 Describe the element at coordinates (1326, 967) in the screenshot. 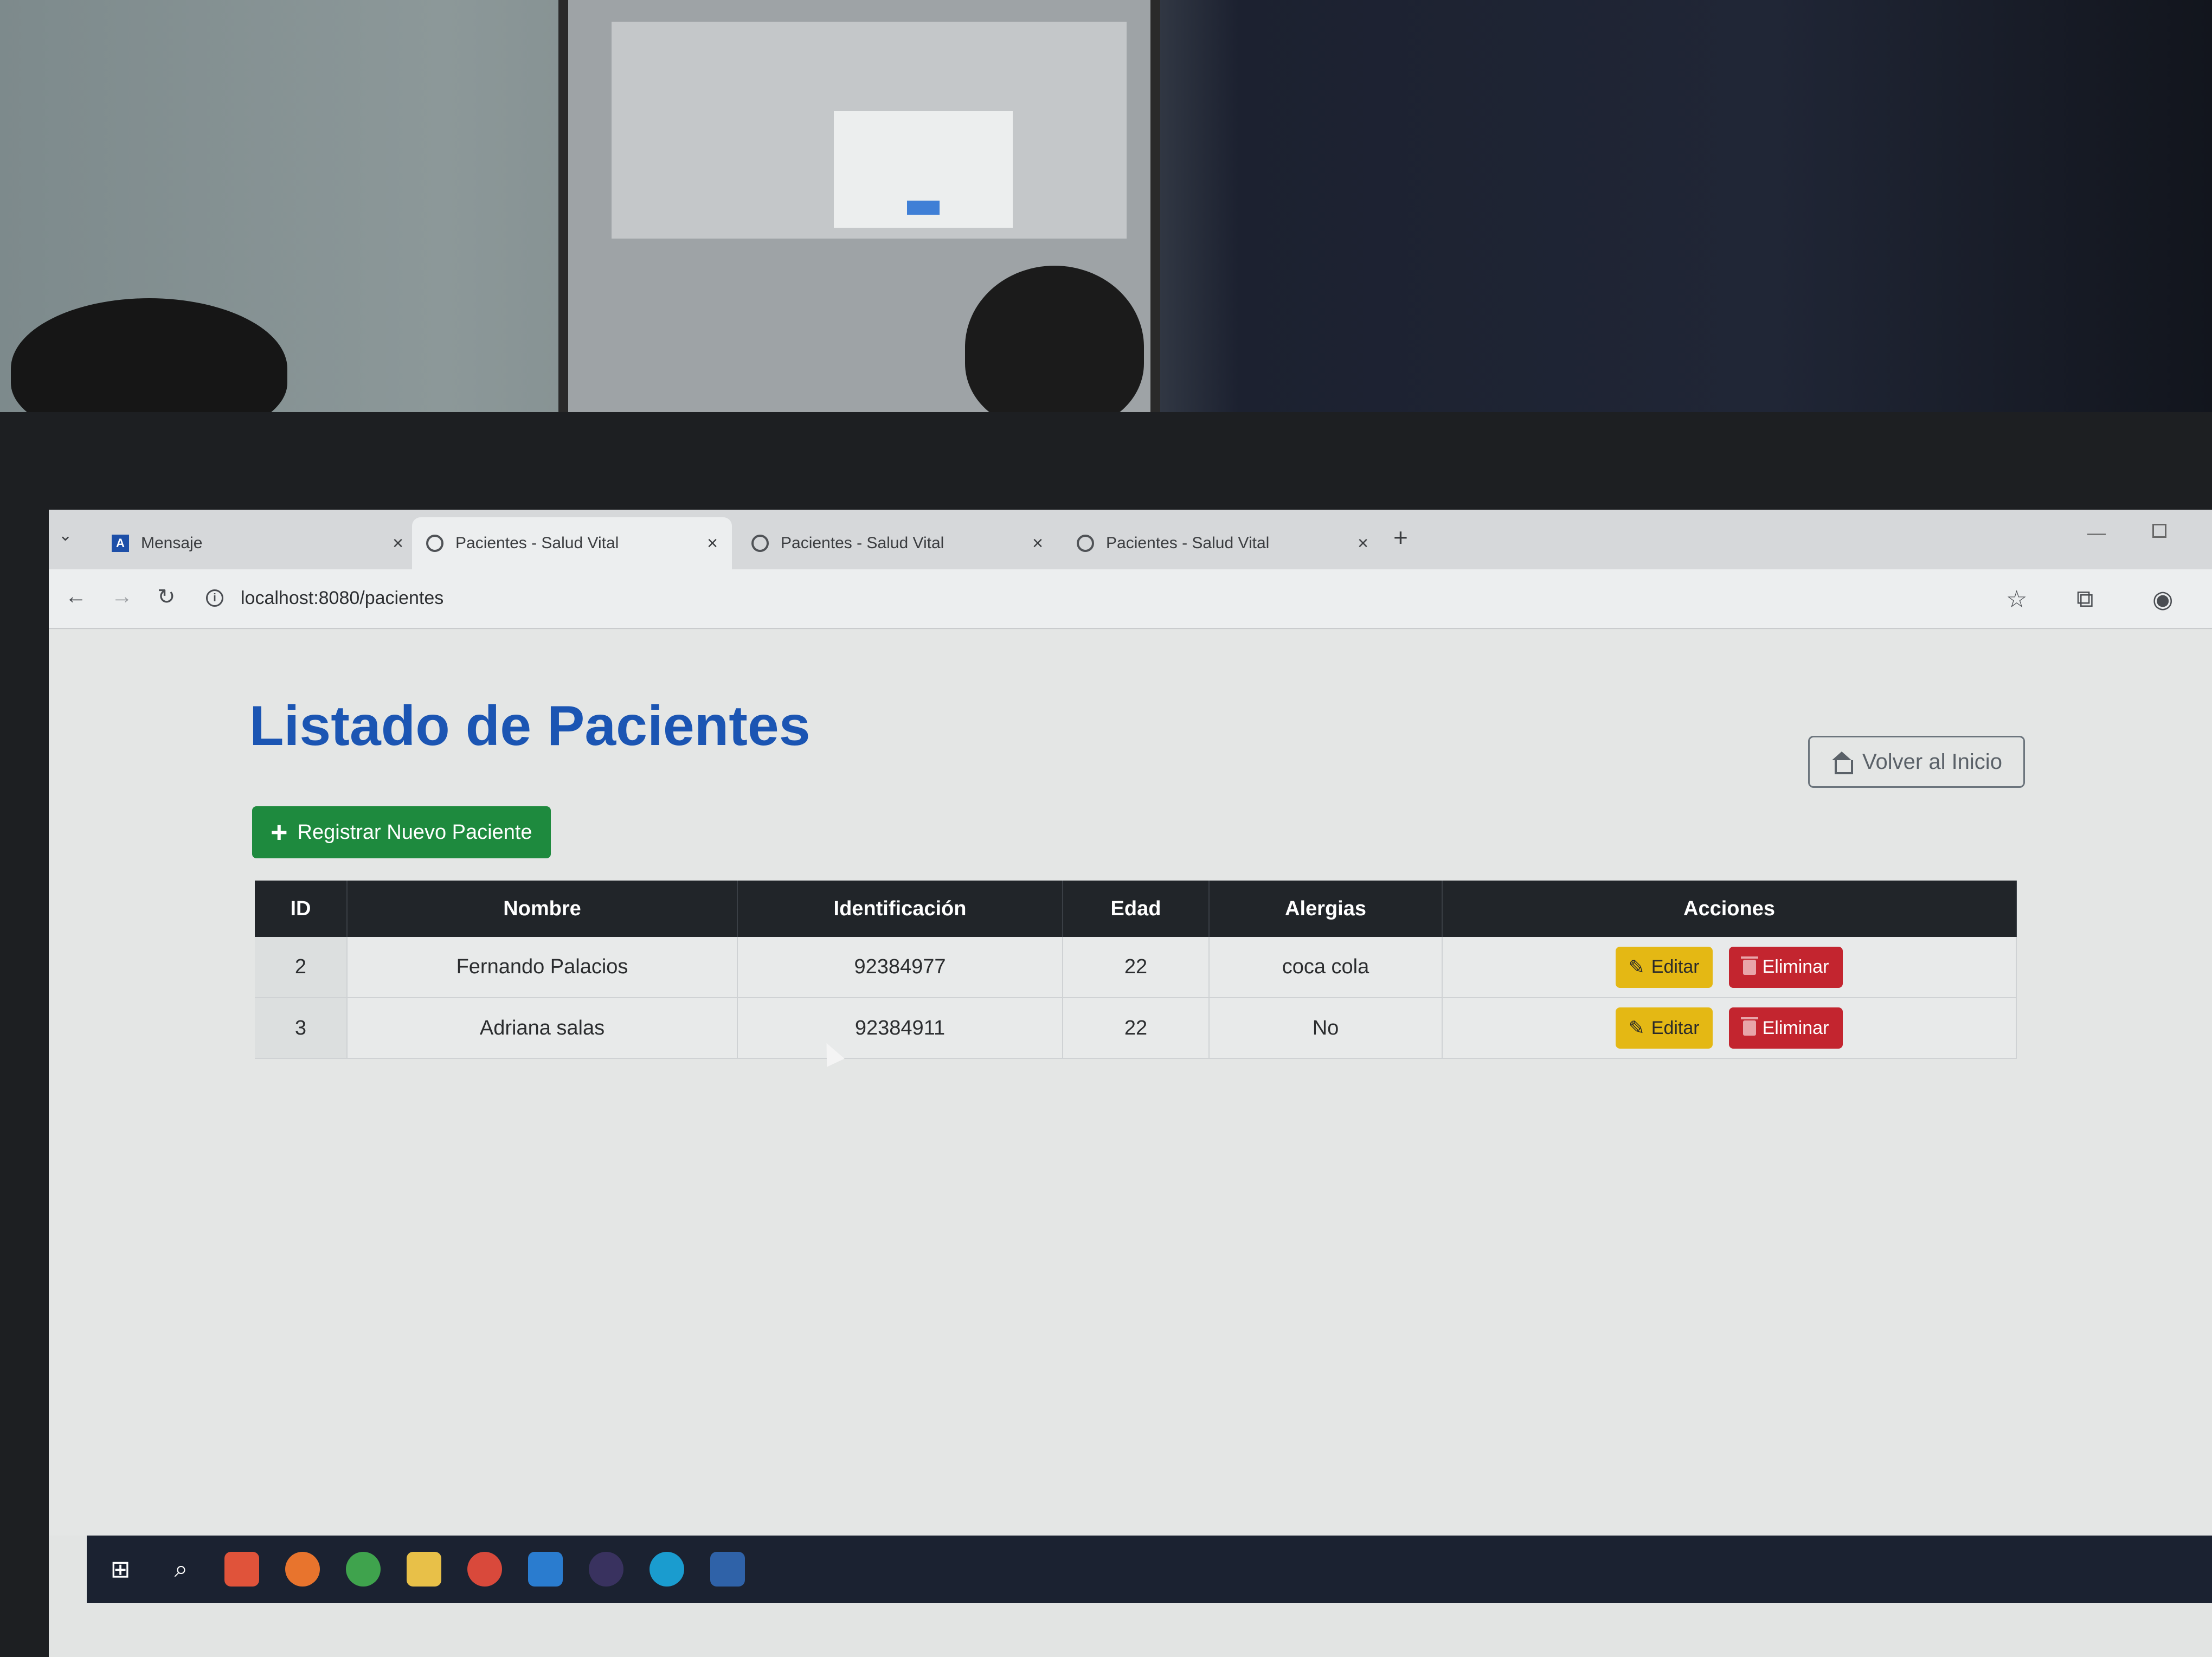

I see `cell-alergias: coca cola` at that location.